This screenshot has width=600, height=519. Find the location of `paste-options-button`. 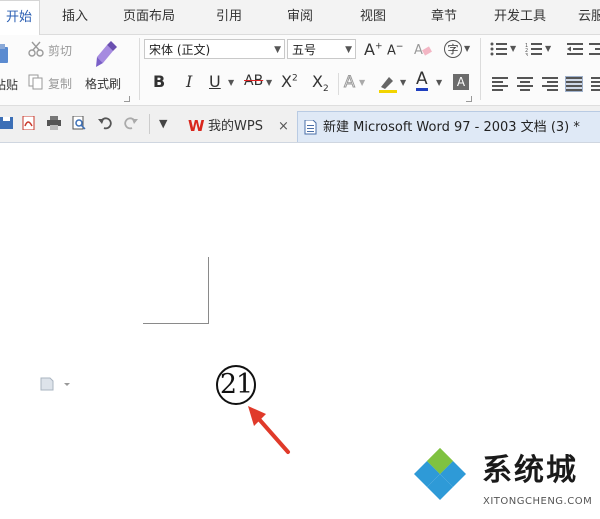

paste-options-button is located at coordinates (55, 385).